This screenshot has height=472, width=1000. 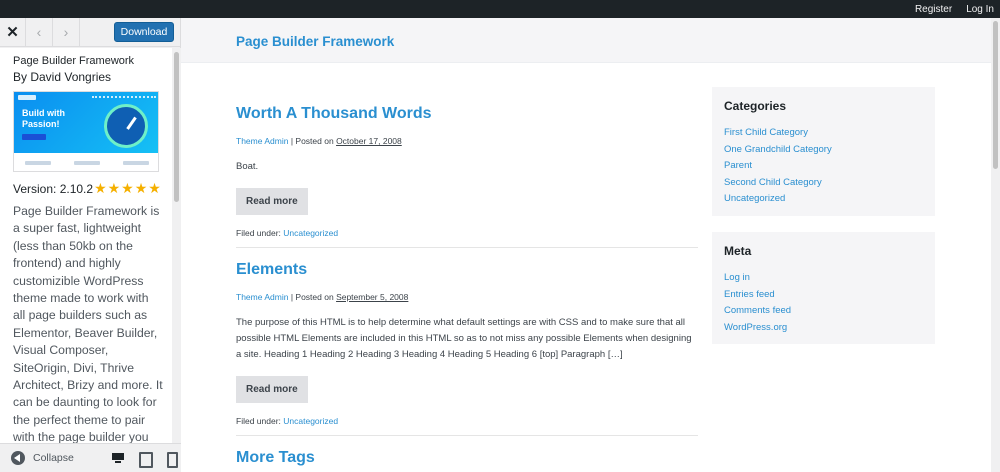 I want to click on post-date: October 17, 2008, so click(x=369, y=141).